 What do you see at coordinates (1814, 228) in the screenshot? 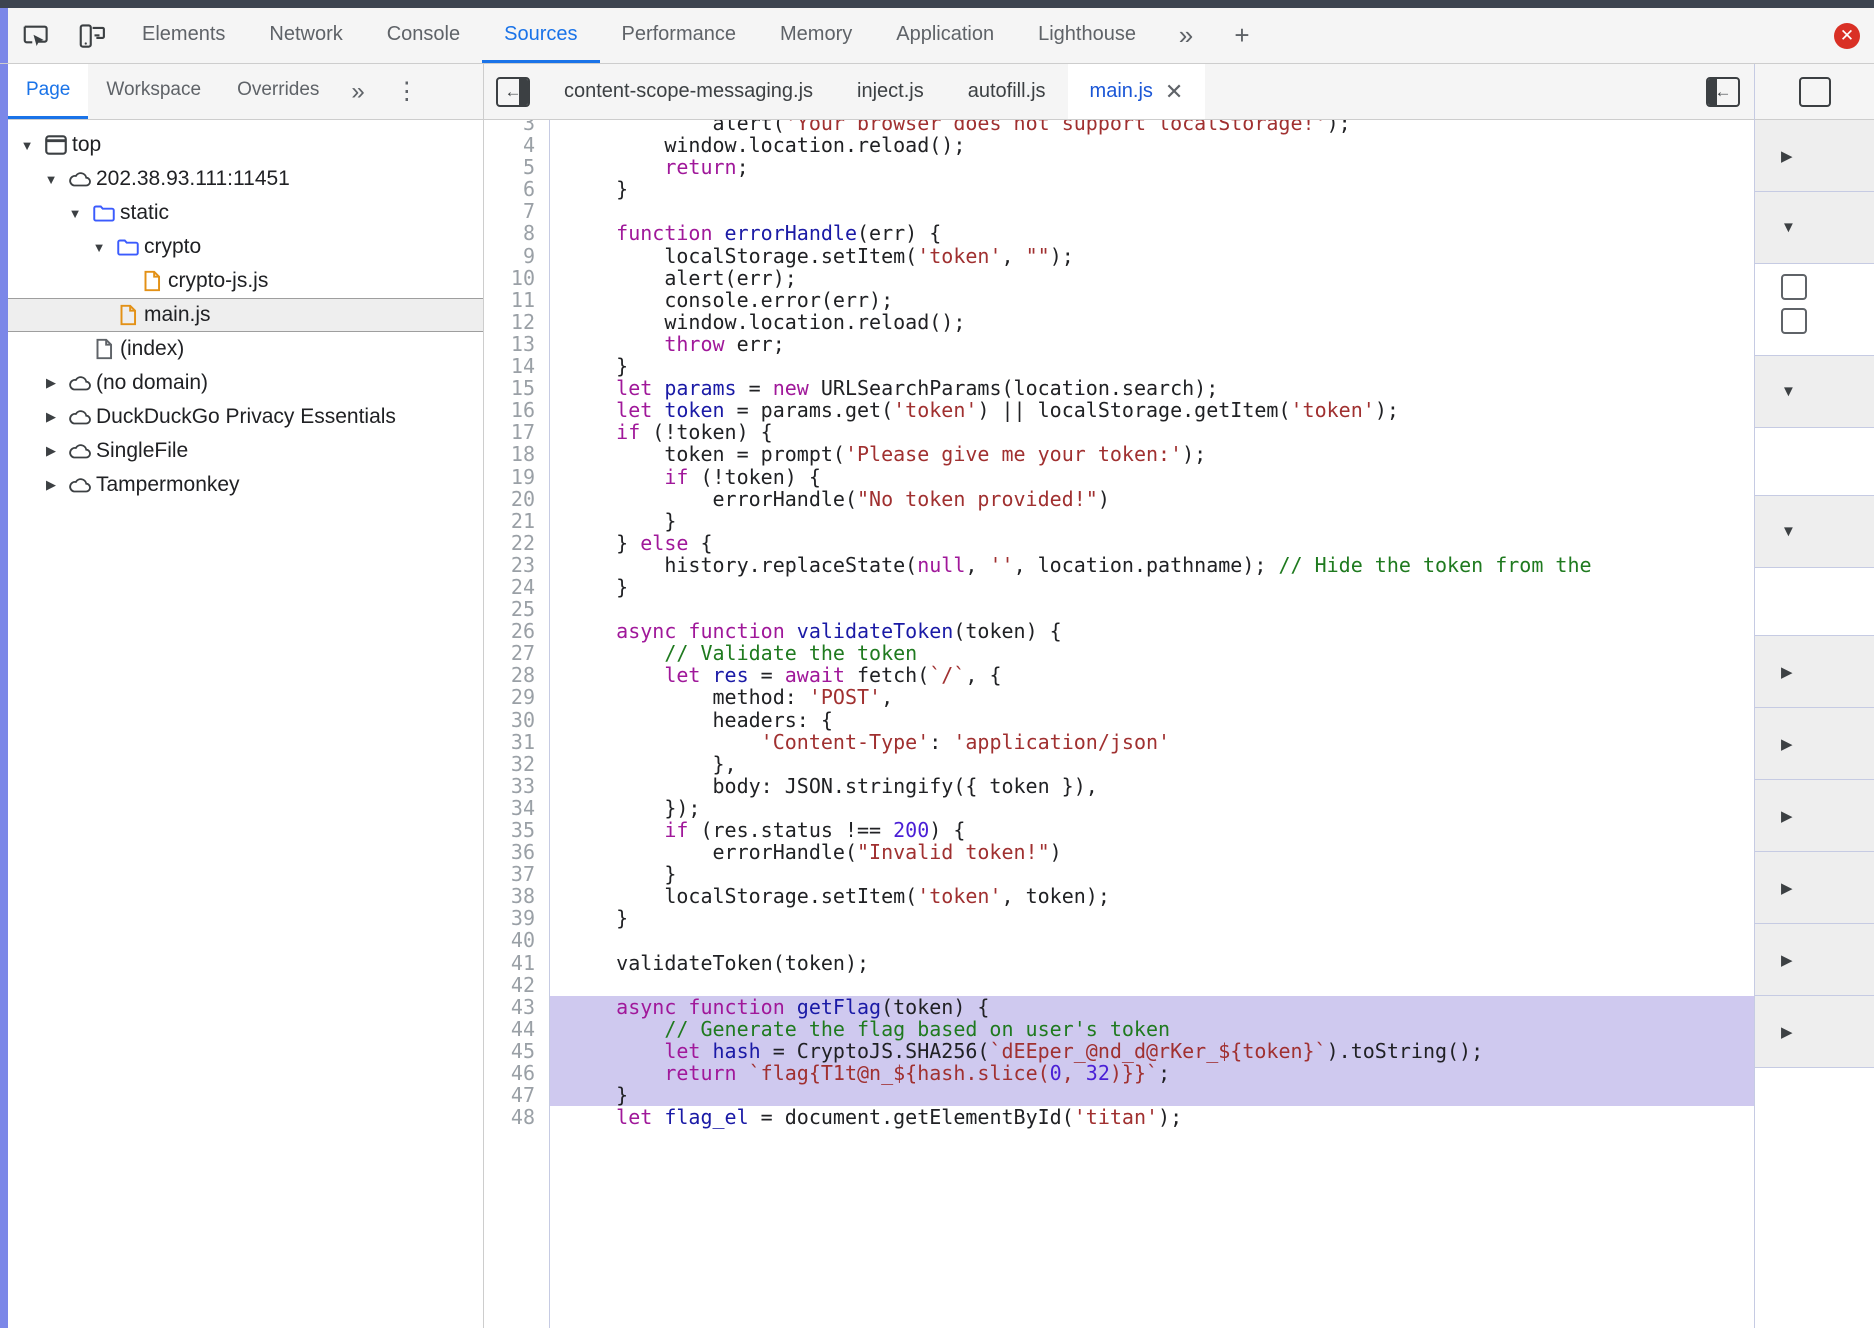
I see `debugger-section-header: ▼` at bounding box center [1814, 228].